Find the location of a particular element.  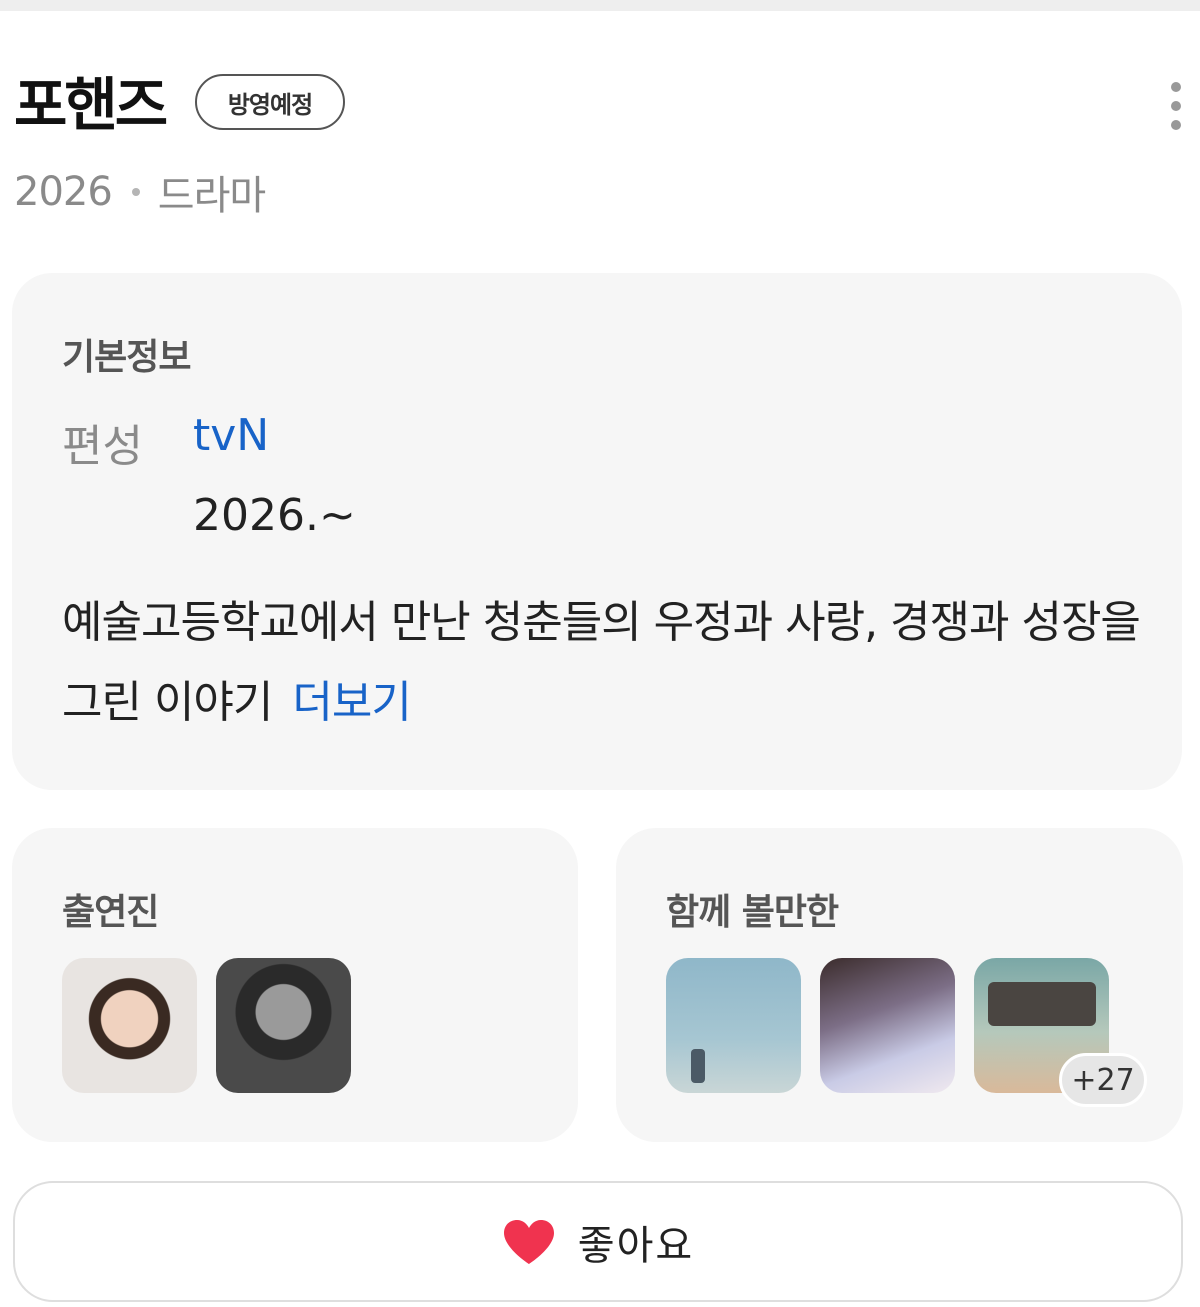

synopsis-text: 예술고등학교에서 만난 청춘들의 우정과 사랑, 경쟁과 성장을 그린 이야기 is located at coordinates (601, 662).